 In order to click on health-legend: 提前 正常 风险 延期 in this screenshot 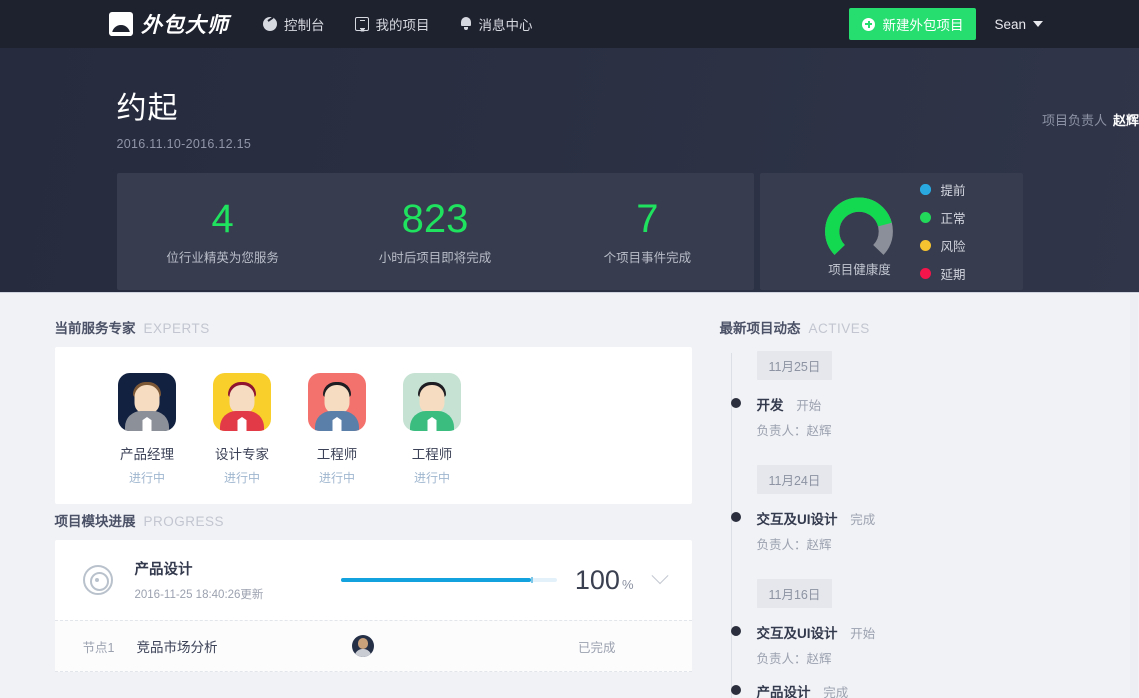, I will do `click(943, 231)`.